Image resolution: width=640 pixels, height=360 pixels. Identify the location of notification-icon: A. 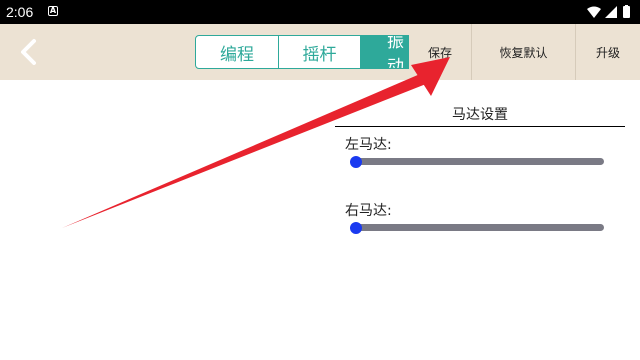
(53, 11).